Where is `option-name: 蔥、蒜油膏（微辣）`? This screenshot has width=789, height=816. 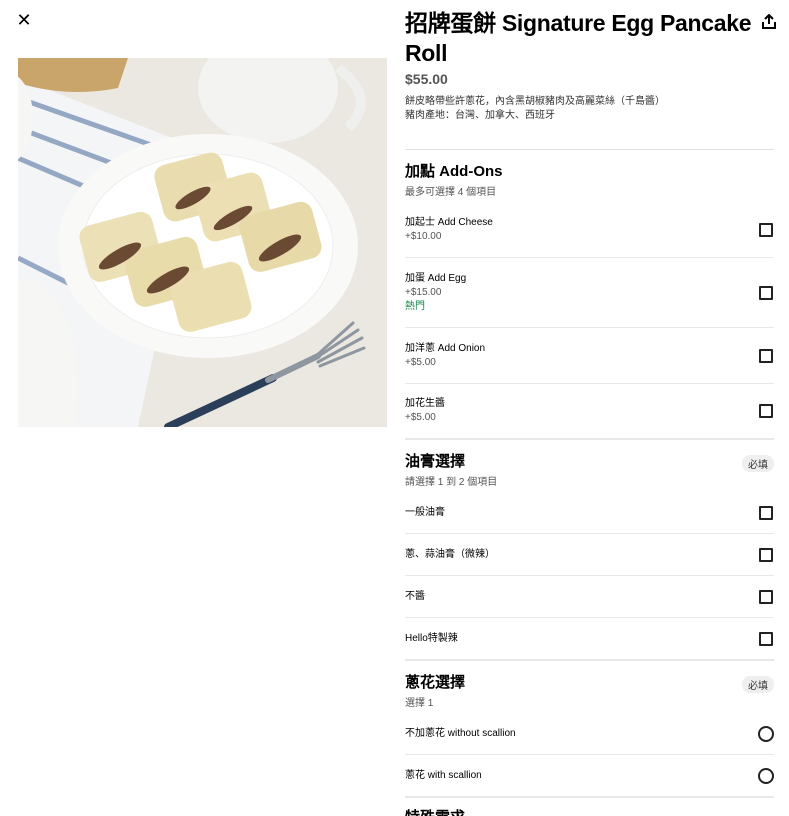 option-name: 蔥、蒜油膏（微辣） is located at coordinates (450, 554).